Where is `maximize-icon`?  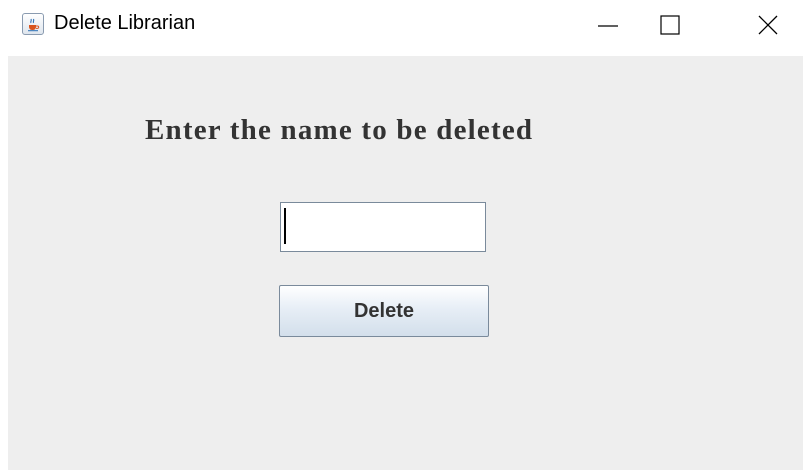
maximize-icon is located at coordinates (670, 25).